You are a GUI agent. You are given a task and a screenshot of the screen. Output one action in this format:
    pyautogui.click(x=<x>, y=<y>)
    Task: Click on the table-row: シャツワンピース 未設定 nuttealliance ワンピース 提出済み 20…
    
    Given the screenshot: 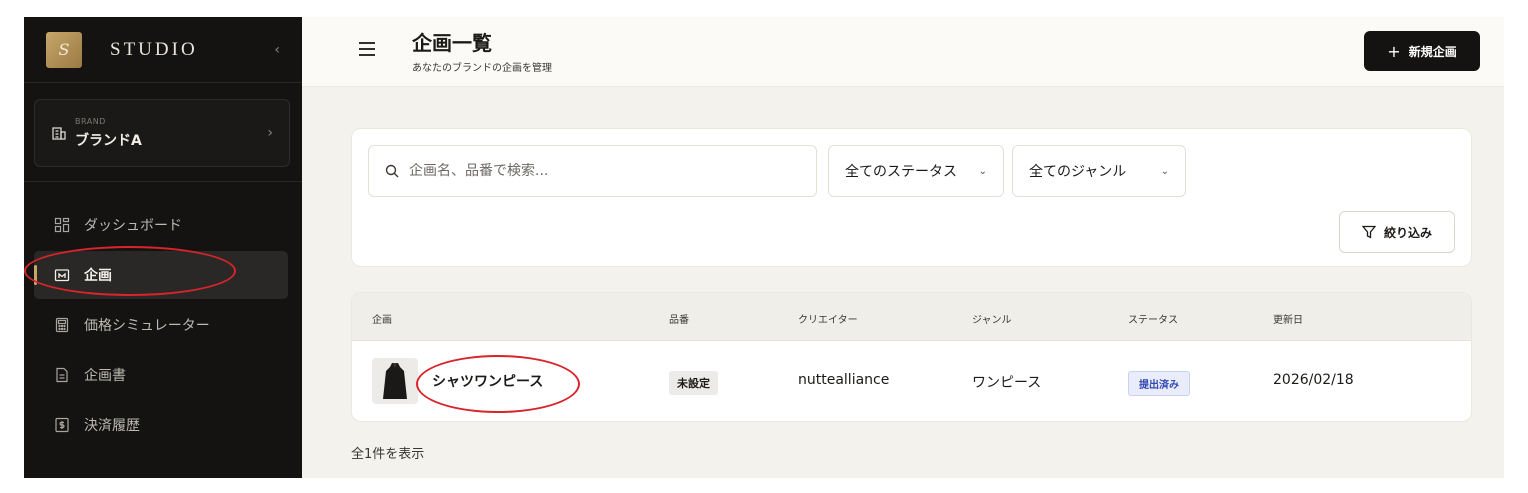 What is the action you would take?
    pyautogui.click(x=911, y=381)
    